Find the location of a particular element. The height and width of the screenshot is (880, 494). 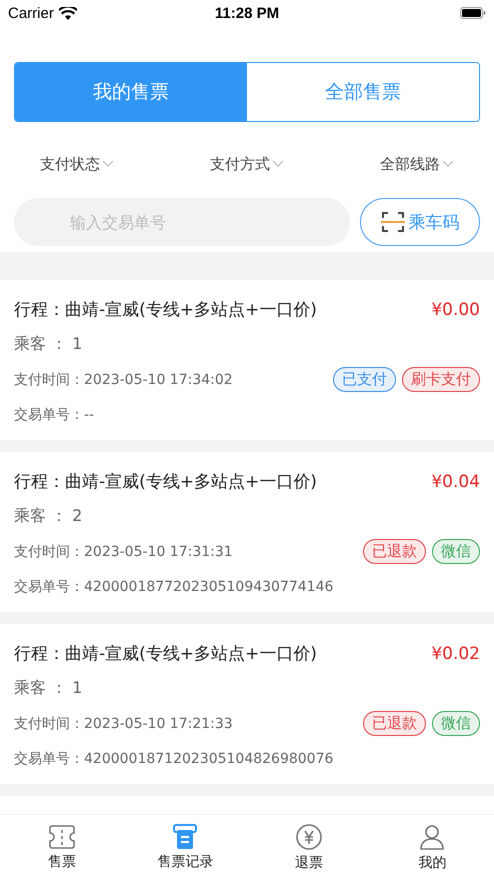

order-number: 交易单号：-- is located at coordinates (54, 415).